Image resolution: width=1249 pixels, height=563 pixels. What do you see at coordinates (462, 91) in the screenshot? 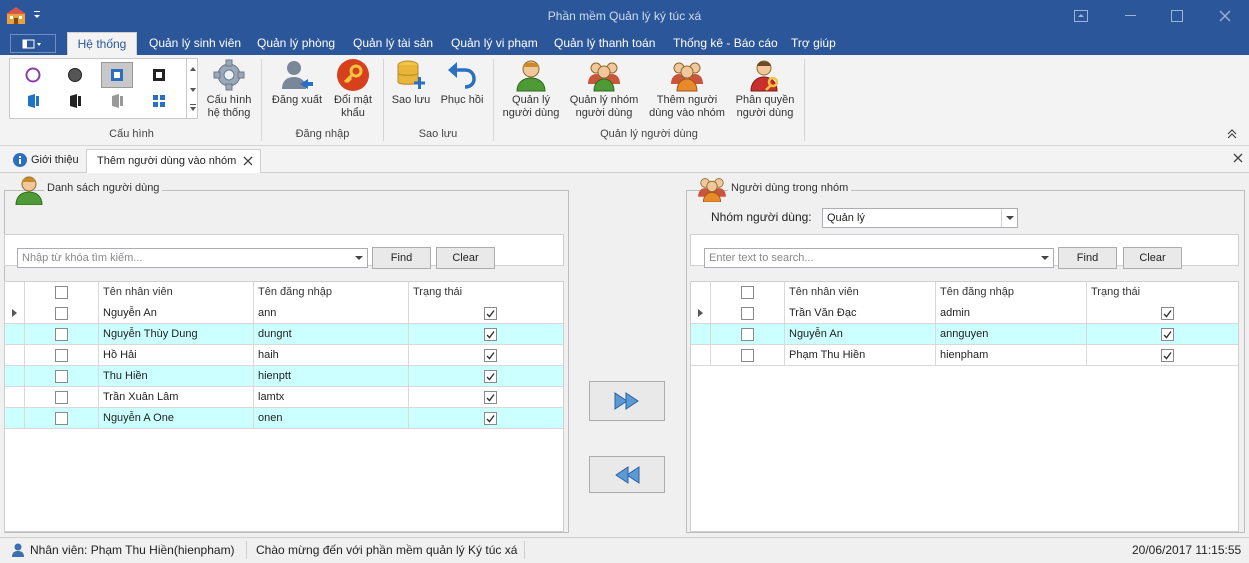
I see `phuc-hoi-button: Phục hồi` at bounding box center [462, 91].